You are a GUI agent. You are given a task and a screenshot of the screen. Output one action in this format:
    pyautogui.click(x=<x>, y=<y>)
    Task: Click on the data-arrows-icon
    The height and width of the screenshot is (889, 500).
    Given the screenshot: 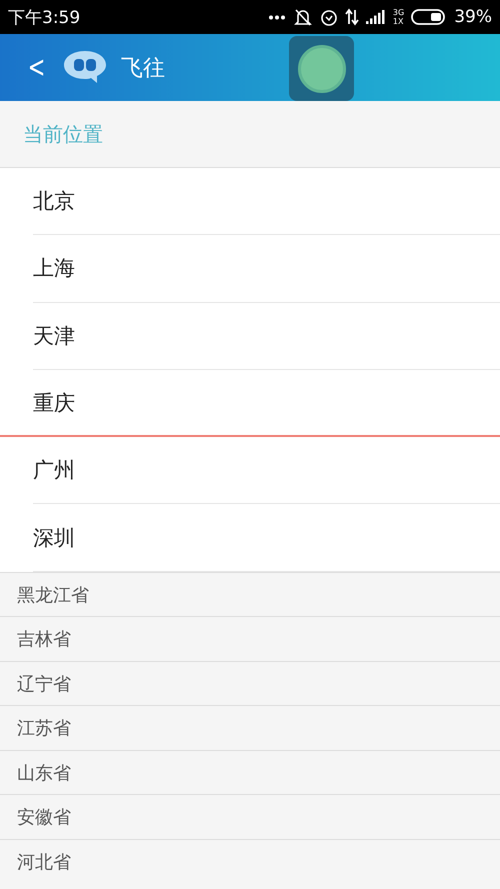 What is the action you would take?
    pyautogui.click(x=351, y=17)
    